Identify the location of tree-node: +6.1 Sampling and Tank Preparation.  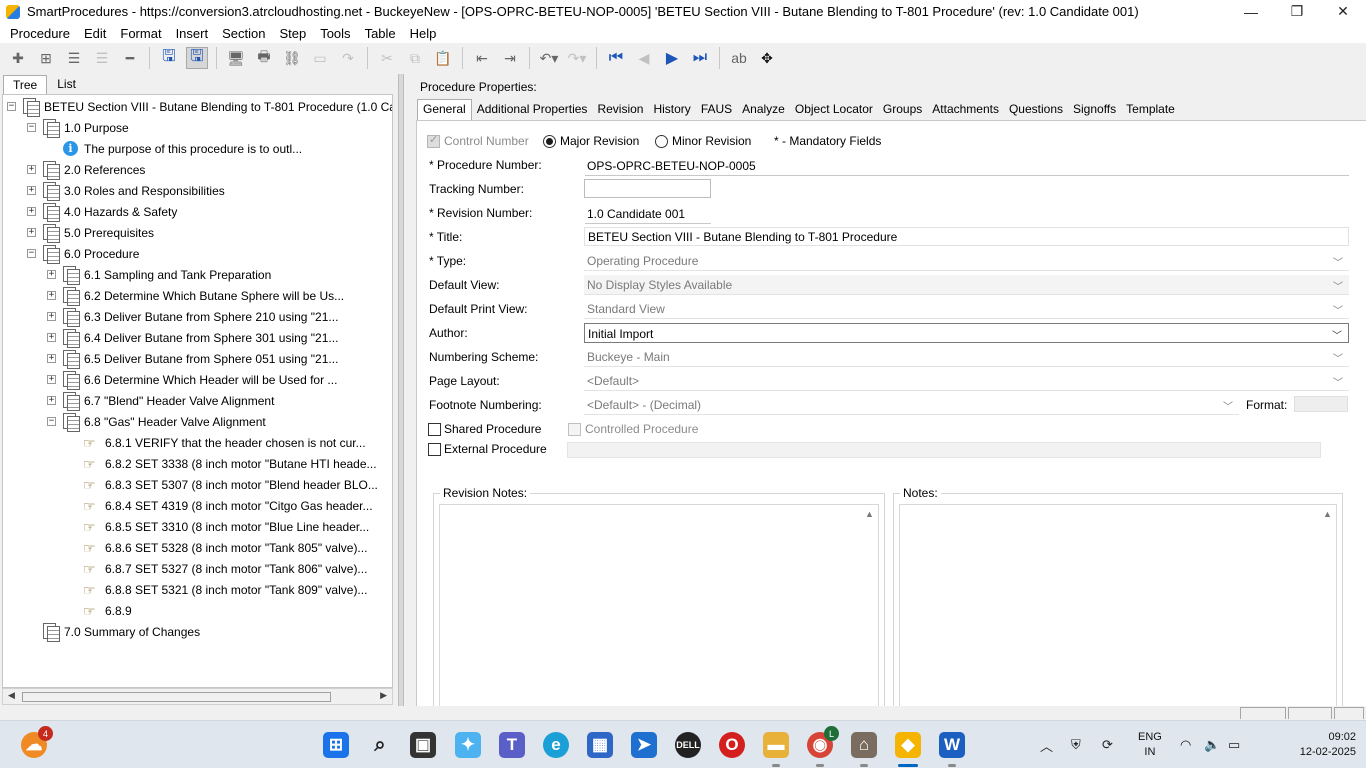
(159, 274).